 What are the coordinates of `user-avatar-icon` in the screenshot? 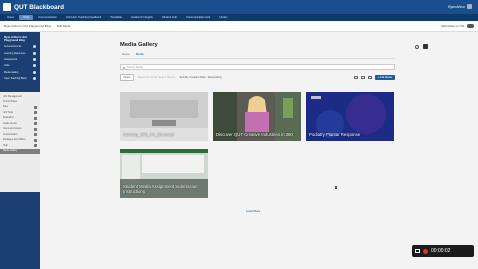 It's located at (469, 6).